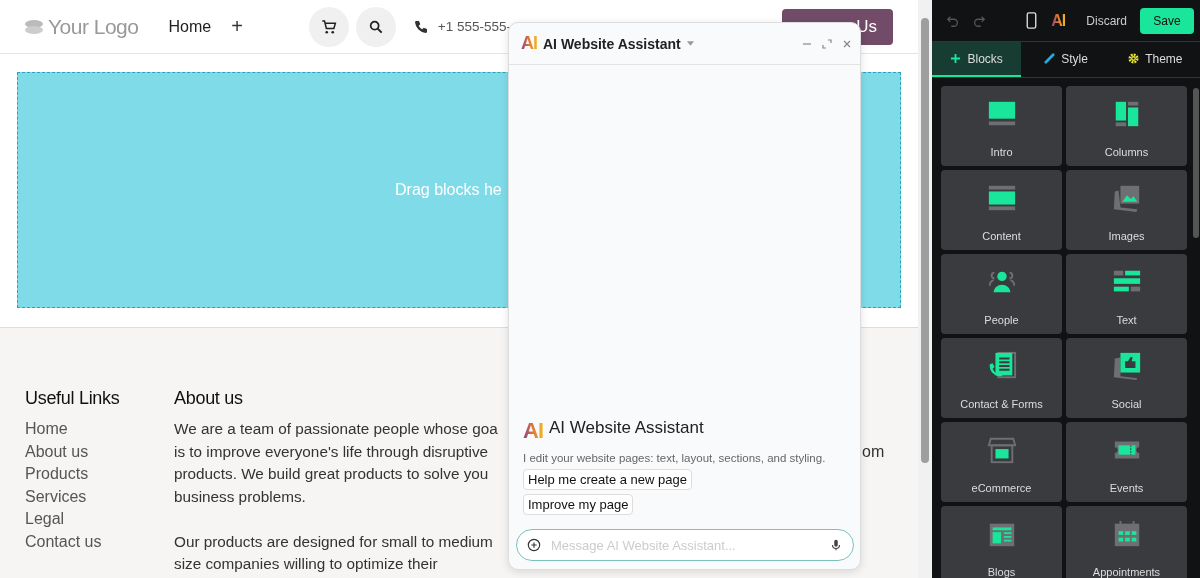  What do you see at coordinates (240, 496) in the screenshot?
I see `about-text-line: business problems.` at bounding box center [240, 496].